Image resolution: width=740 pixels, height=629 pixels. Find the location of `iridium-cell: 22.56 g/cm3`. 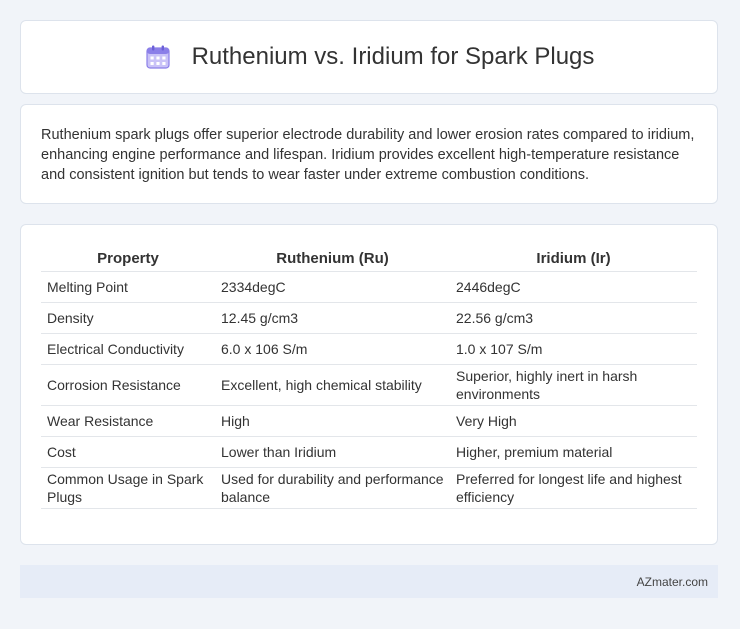

iridium-cell: 22.56 g/cm3 is located at coordinates (573, 318).